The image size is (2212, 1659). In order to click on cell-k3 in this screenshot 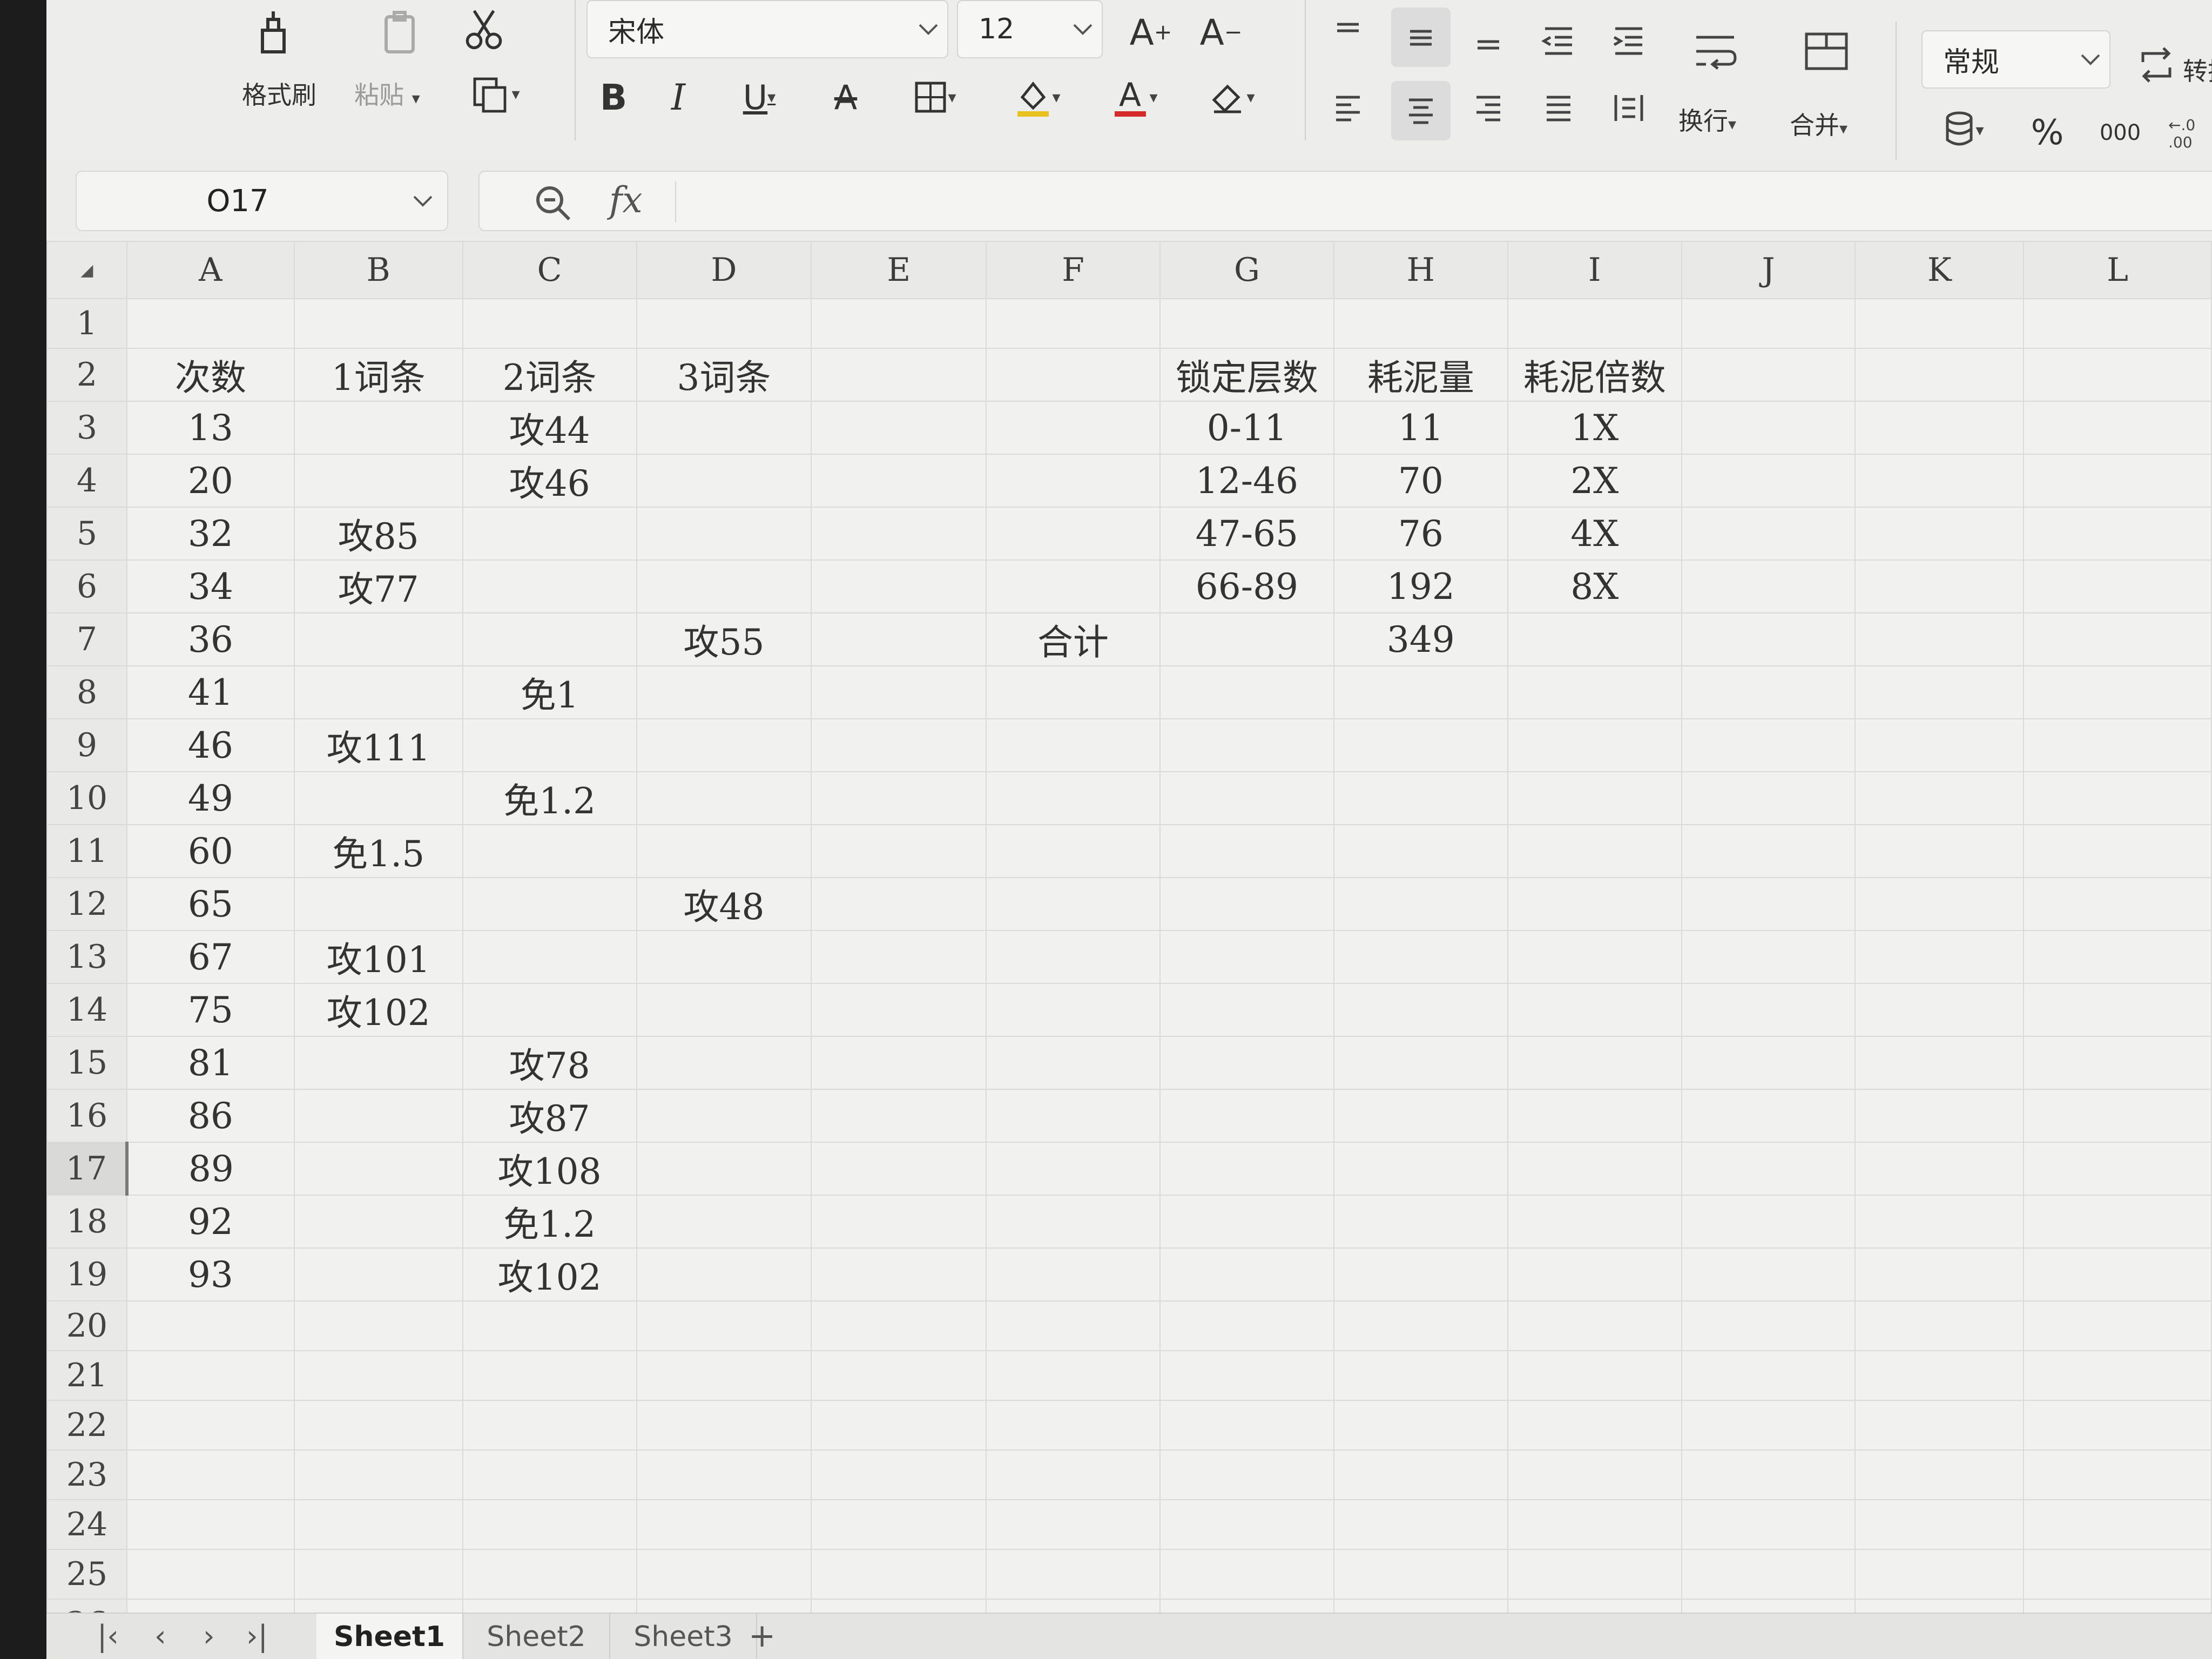, I will do `click(1939, 428)`.